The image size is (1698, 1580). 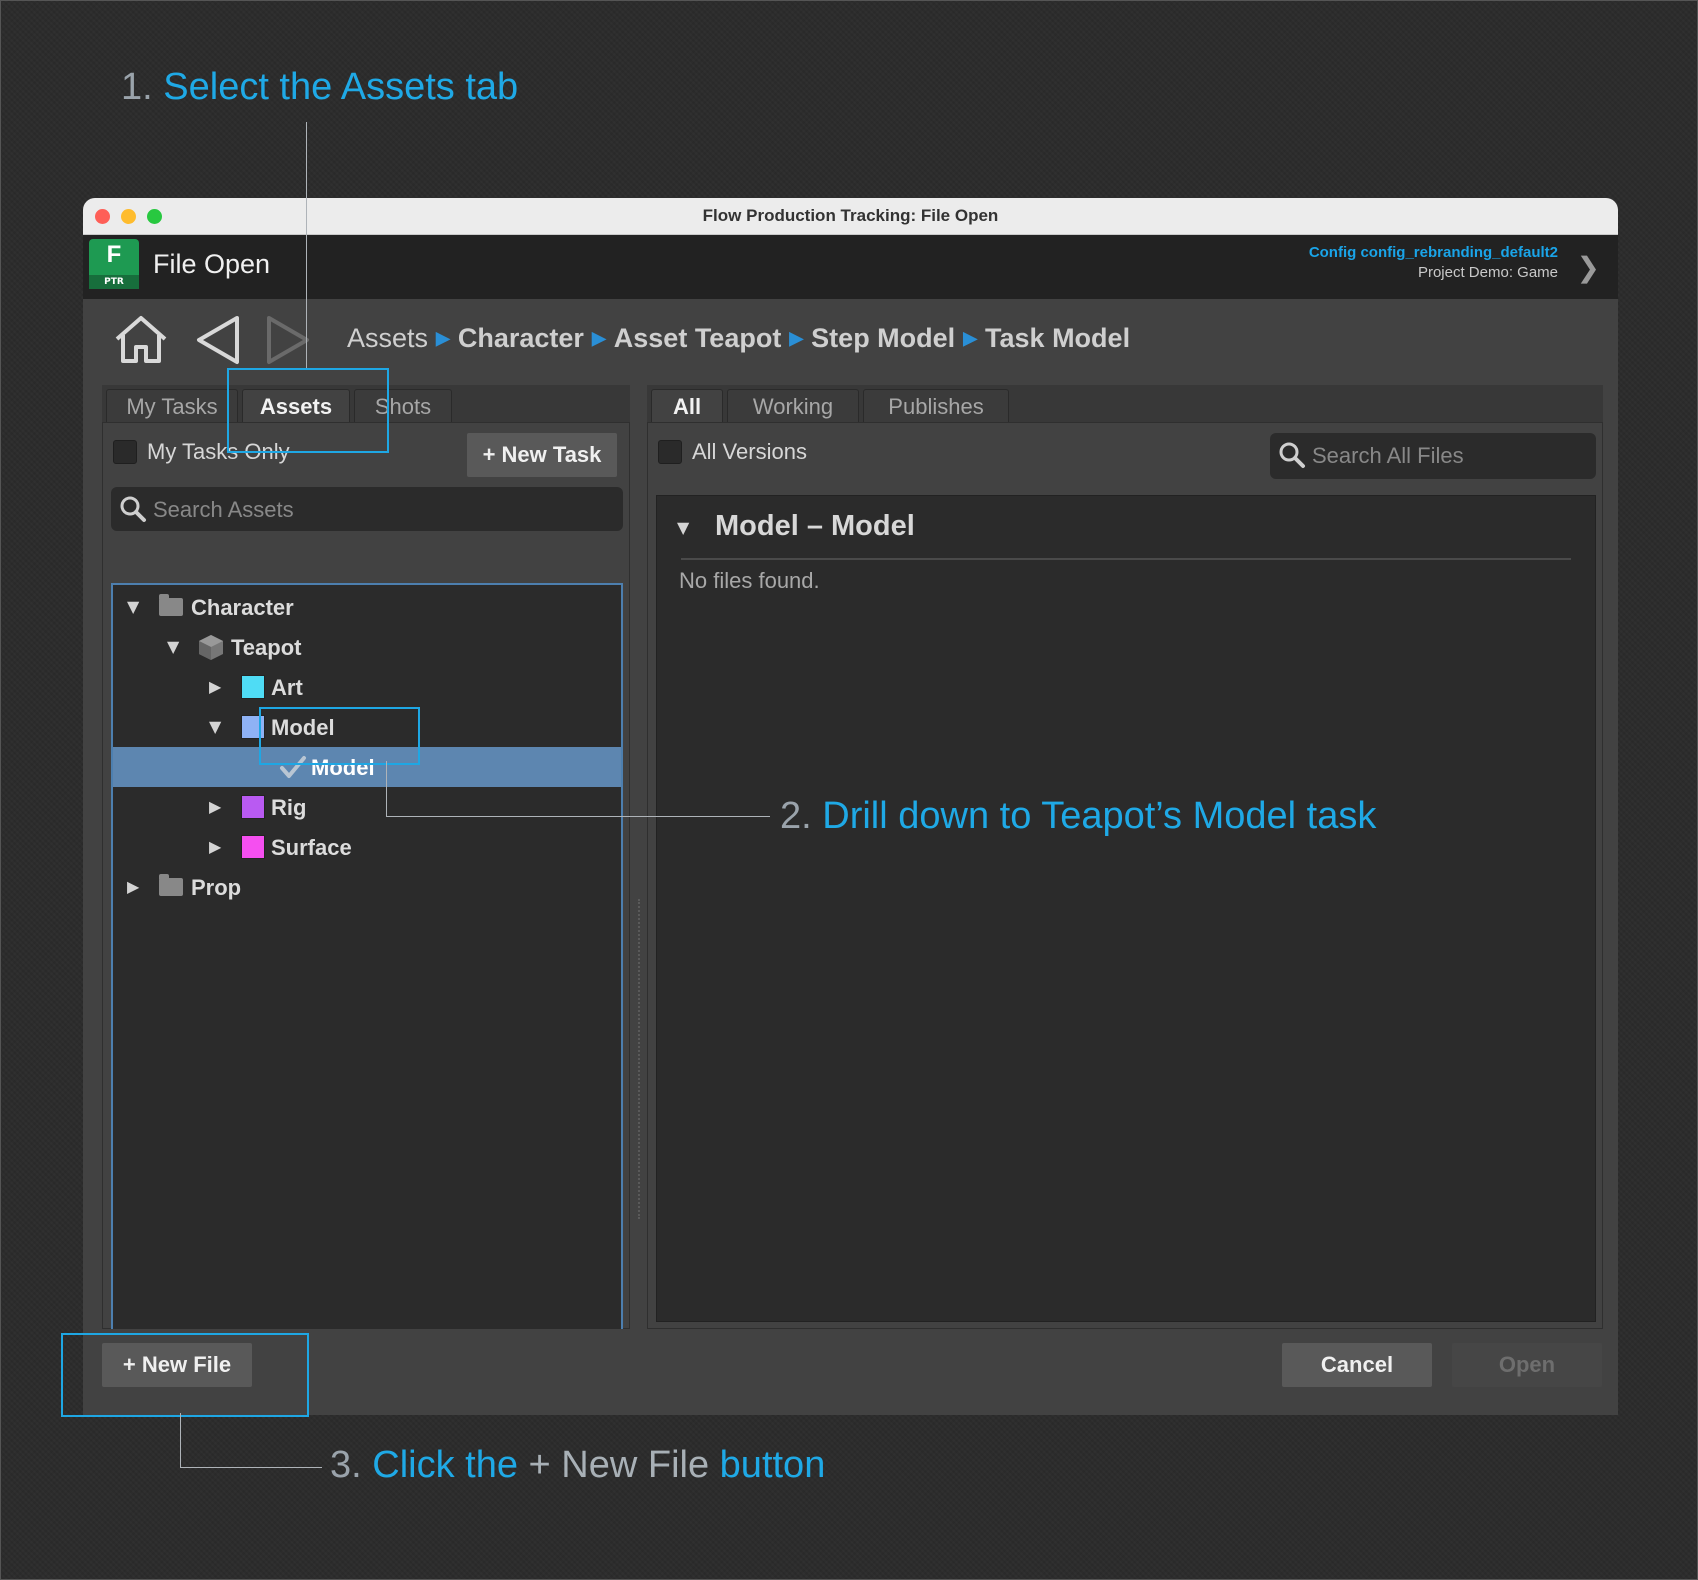 What do you see at coordinates (218, 340) in the screenshot?
I see `back-arrow-icon` at bounding box center [218, 340].